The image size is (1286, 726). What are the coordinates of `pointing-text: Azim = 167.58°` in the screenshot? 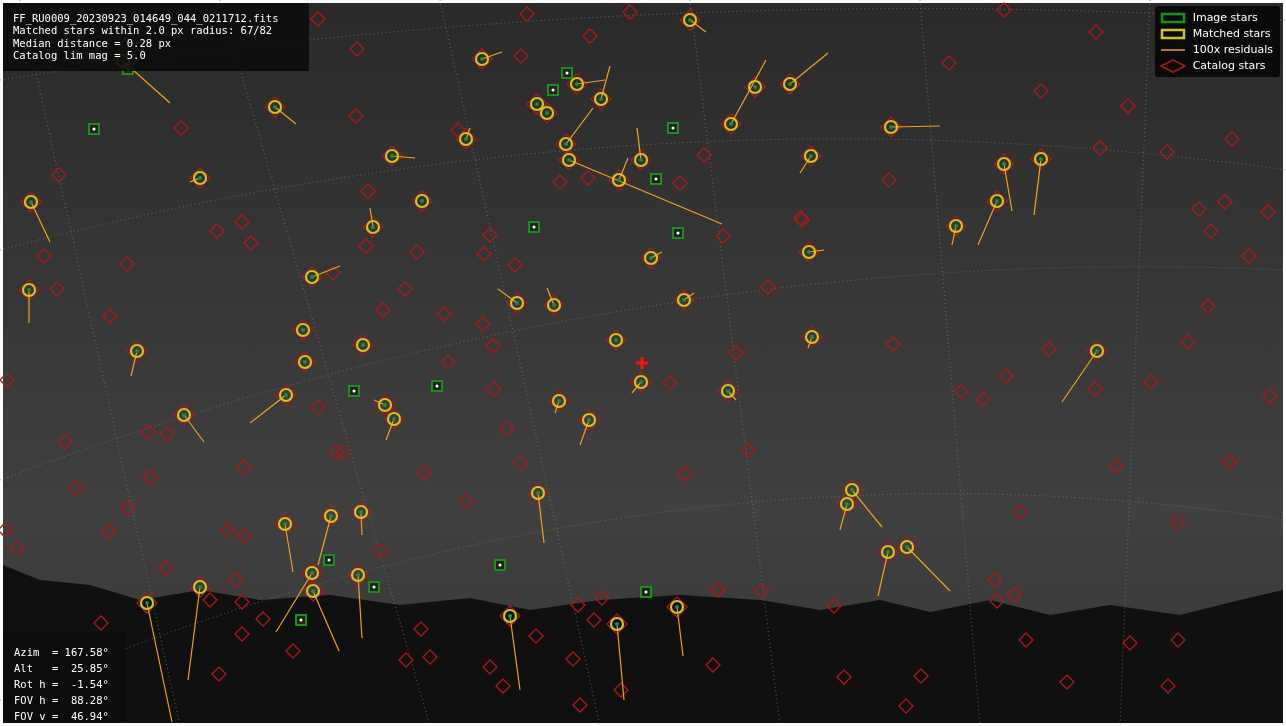 It's located at (62, 652).